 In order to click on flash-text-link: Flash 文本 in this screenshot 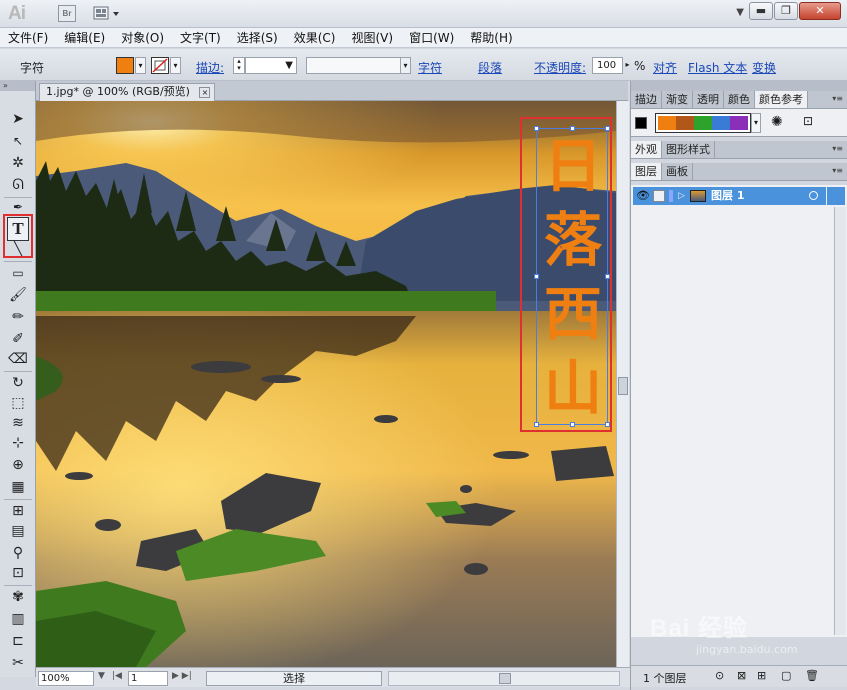, I will do `click(717, 67)`.